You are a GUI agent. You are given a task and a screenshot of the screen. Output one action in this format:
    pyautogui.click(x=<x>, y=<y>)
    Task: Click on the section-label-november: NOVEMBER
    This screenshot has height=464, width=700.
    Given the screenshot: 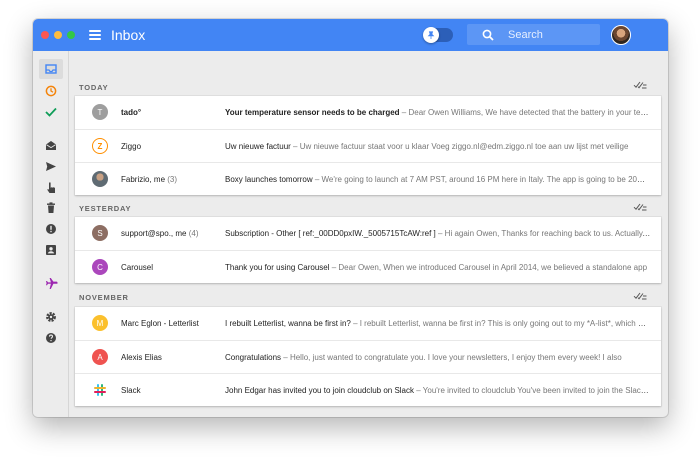 What is the action you would take?
    pyautogui.click(x=104, y=297)
    